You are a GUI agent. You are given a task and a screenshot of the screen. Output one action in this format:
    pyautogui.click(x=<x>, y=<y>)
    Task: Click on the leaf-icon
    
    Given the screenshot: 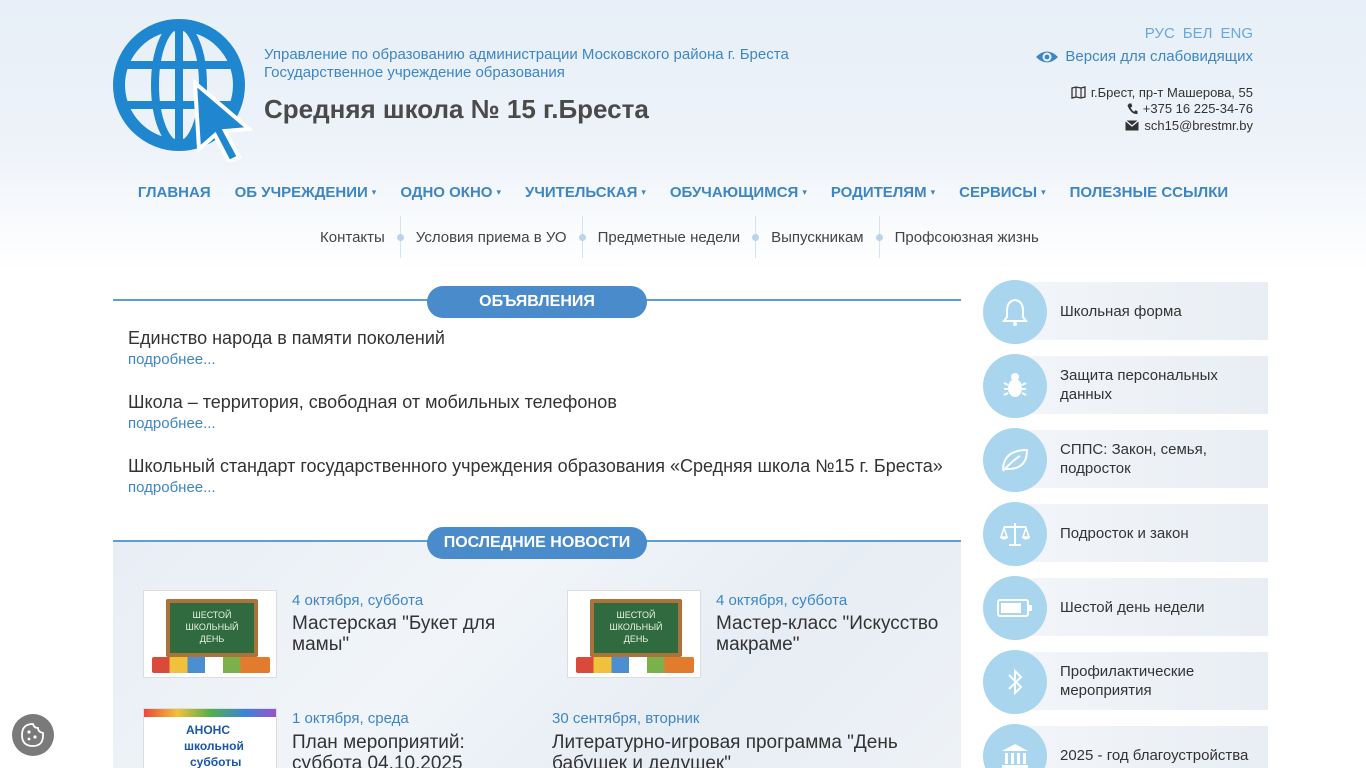 What is the action you would take?
    pyautogui.click(x=1015, y=460)
    